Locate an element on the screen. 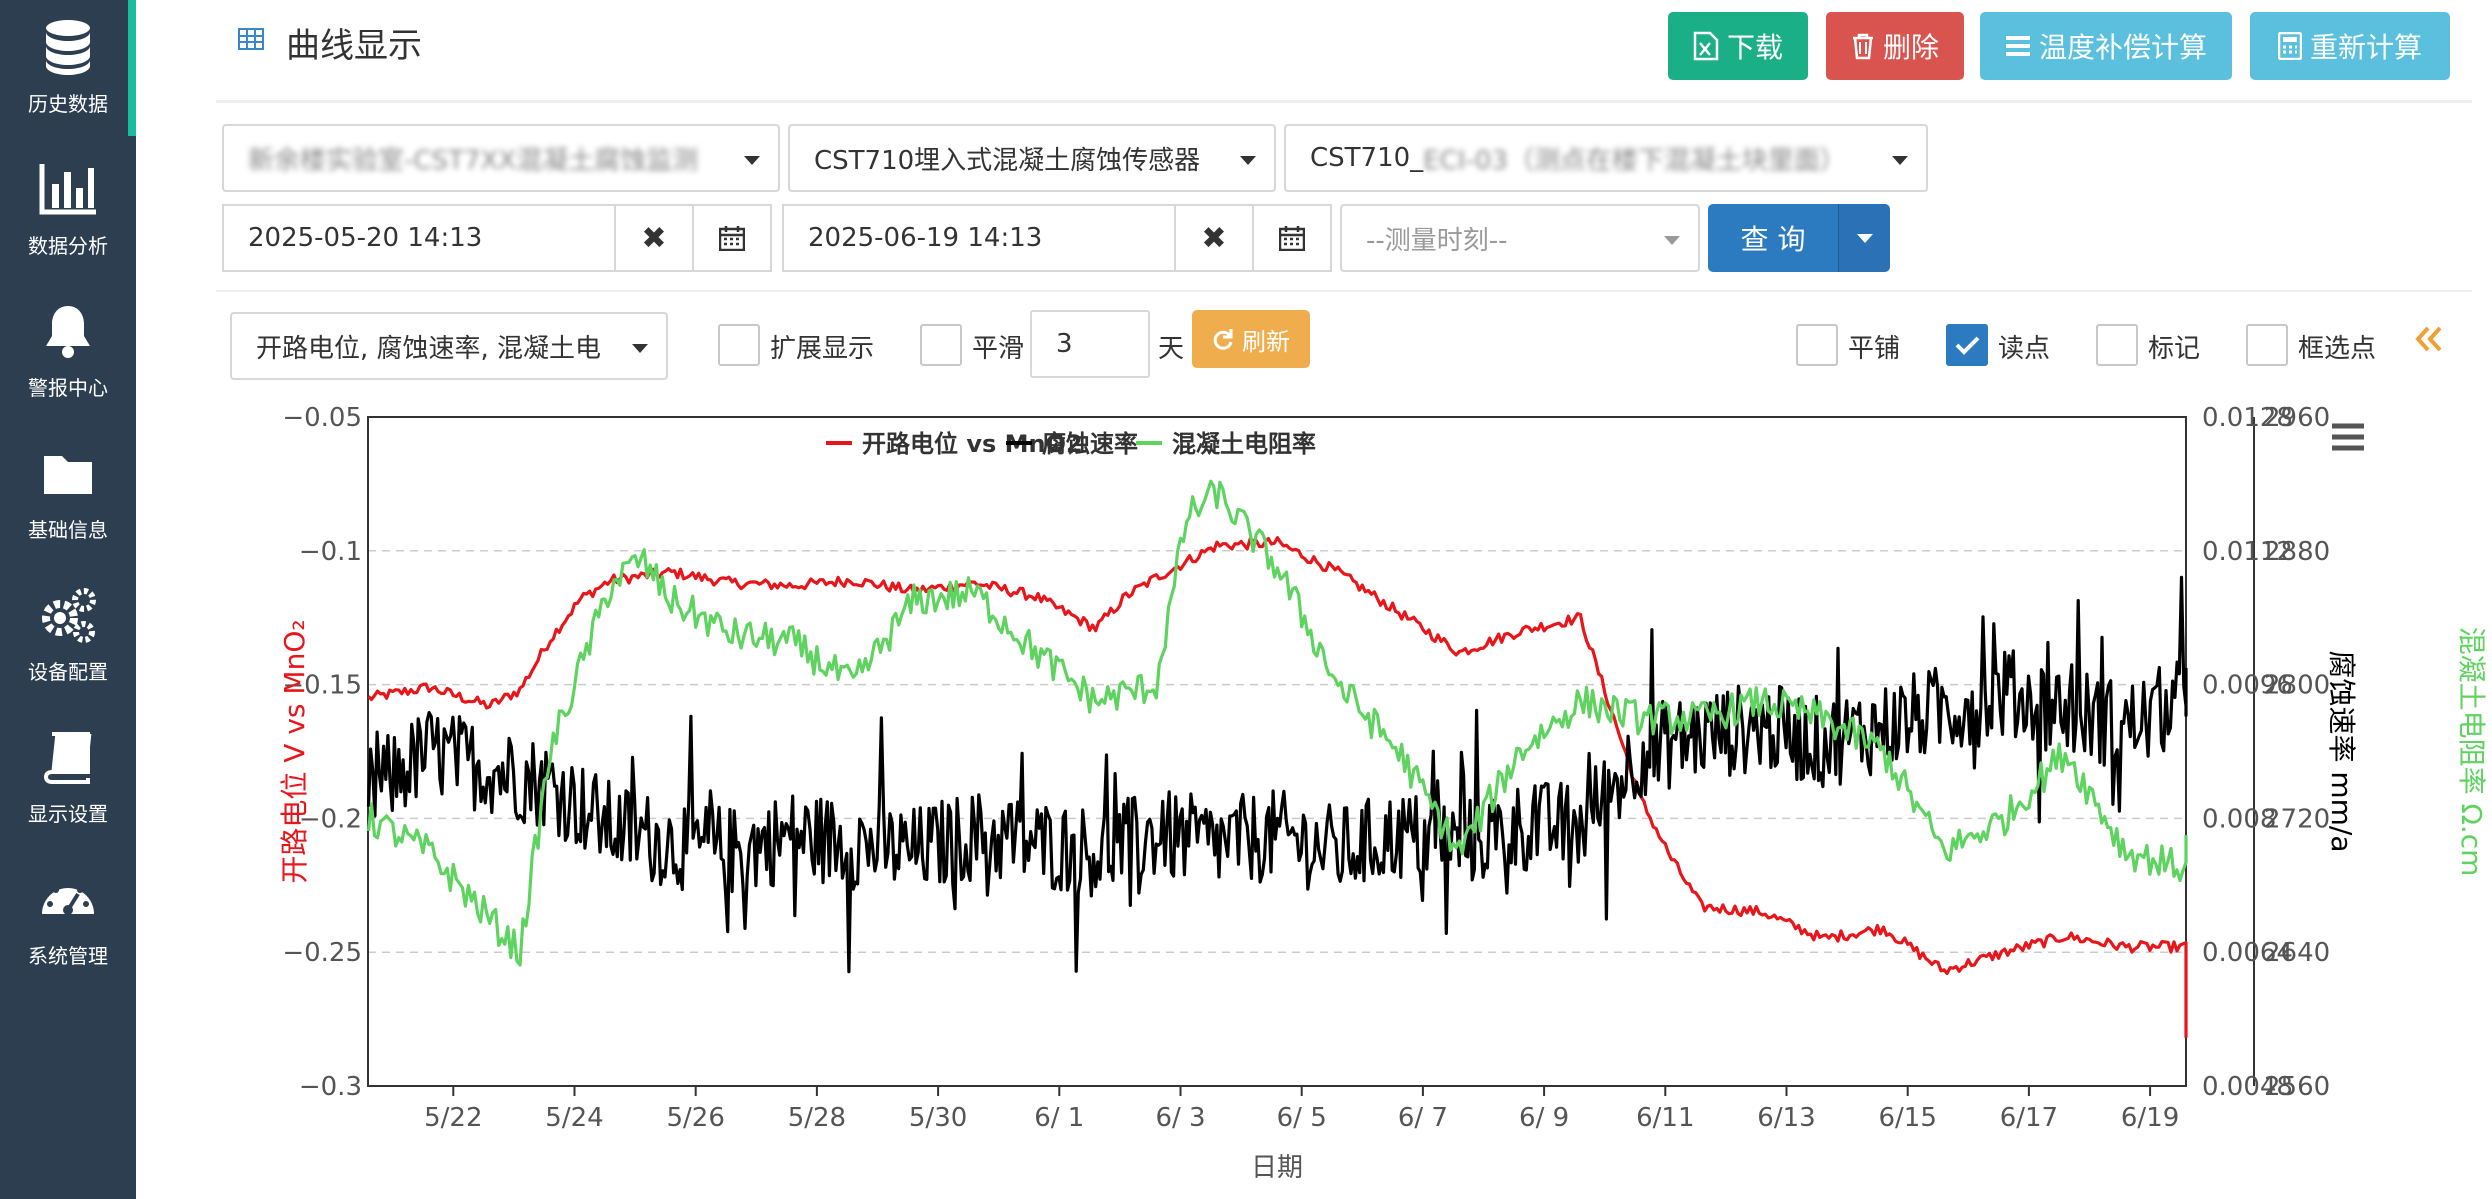  left-axis-tick-label: −0.05 is located at coordinates (322, 418).